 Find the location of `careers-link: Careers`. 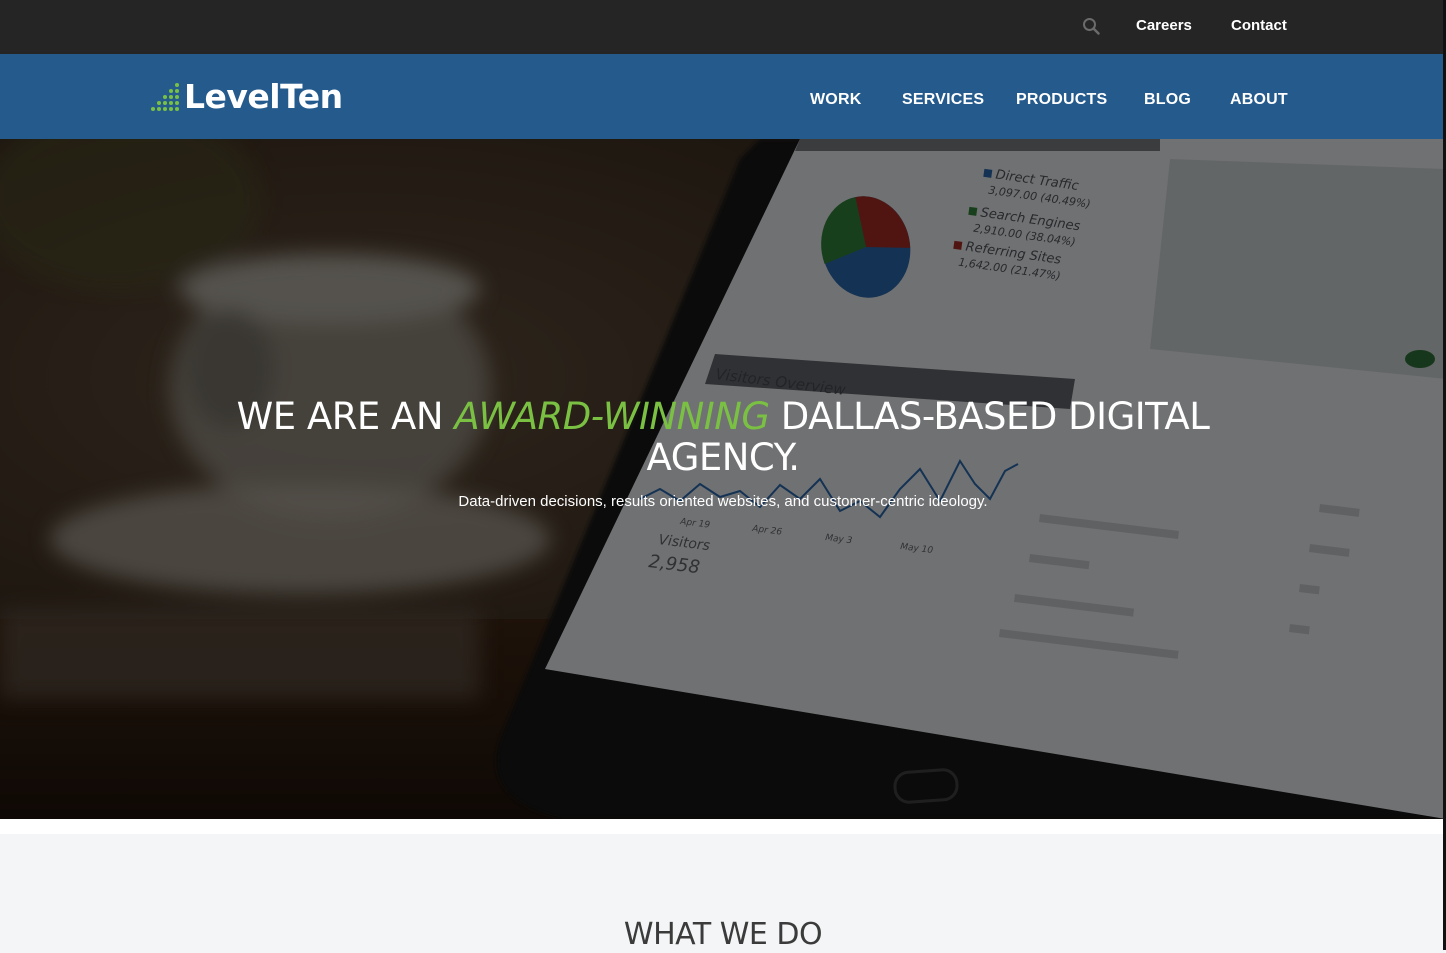

careers-link: Careers is located at coordinates (1164, 25).